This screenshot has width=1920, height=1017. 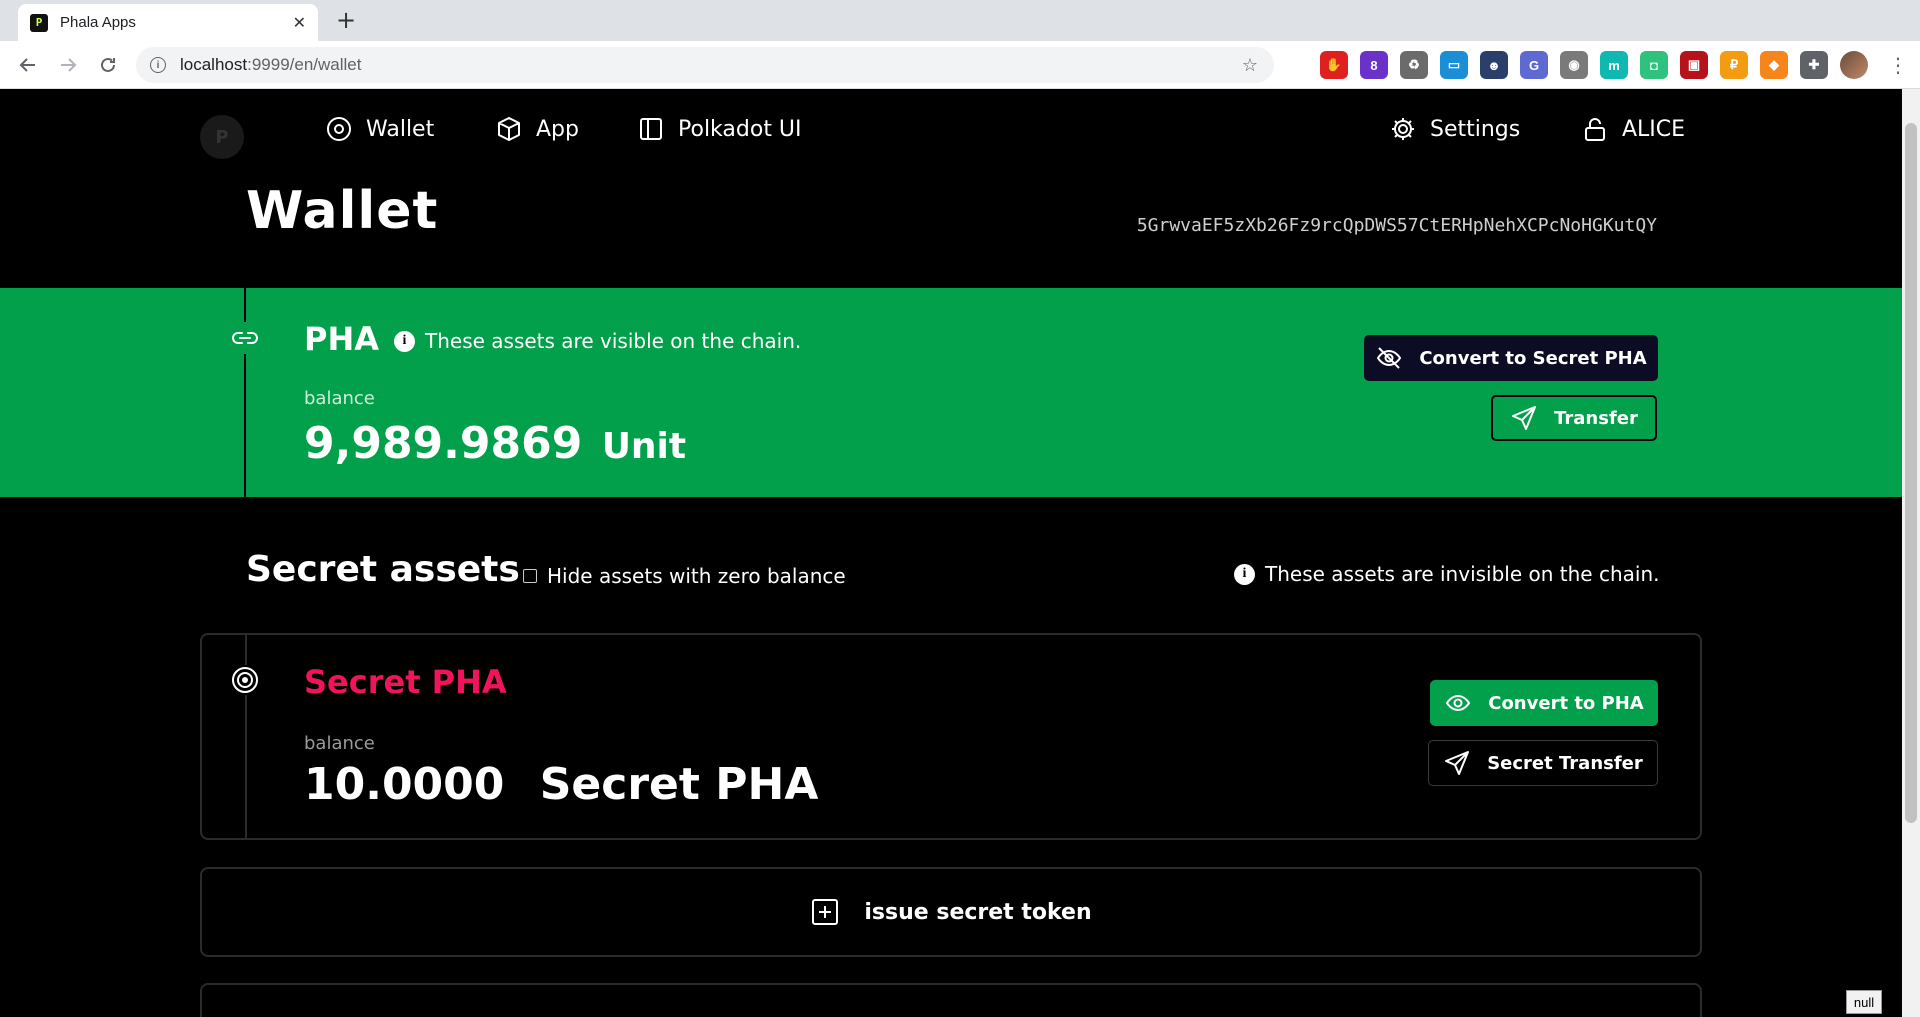 I want to click on page-scrollbar, so click(x=1911, y=553).